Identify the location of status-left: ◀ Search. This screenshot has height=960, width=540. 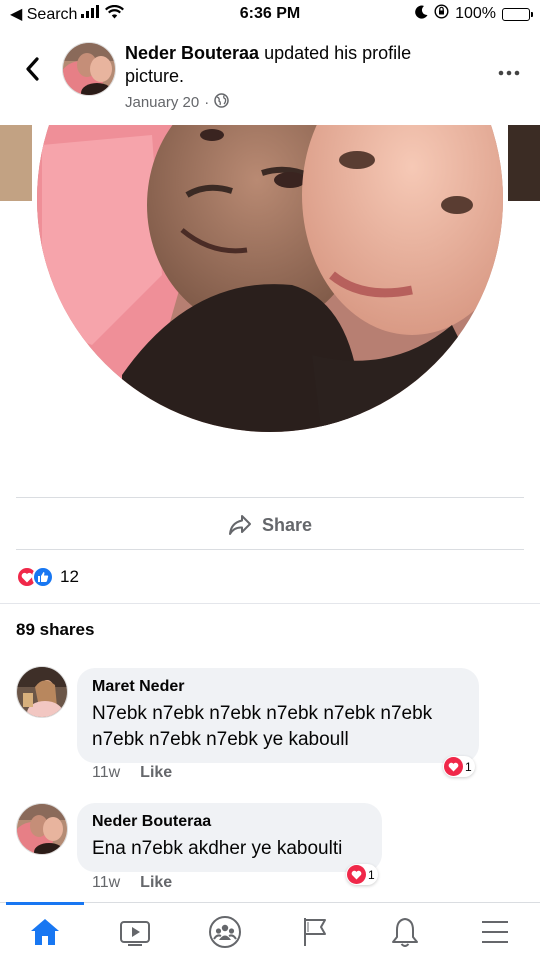
(67, 14).